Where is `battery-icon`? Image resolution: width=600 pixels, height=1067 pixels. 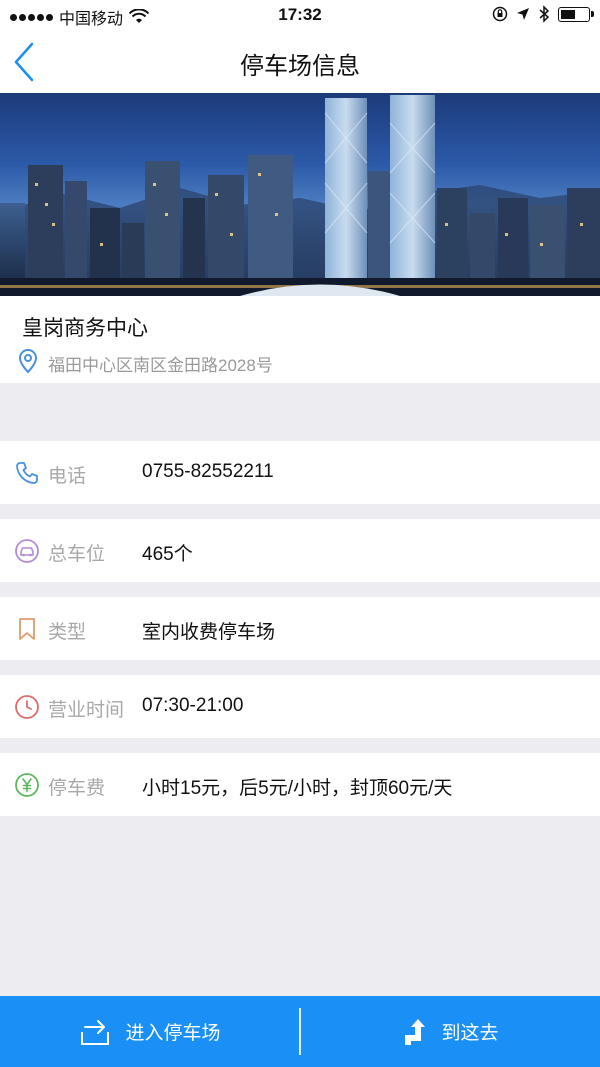
battery-icon is located at coordinates (576, 14).